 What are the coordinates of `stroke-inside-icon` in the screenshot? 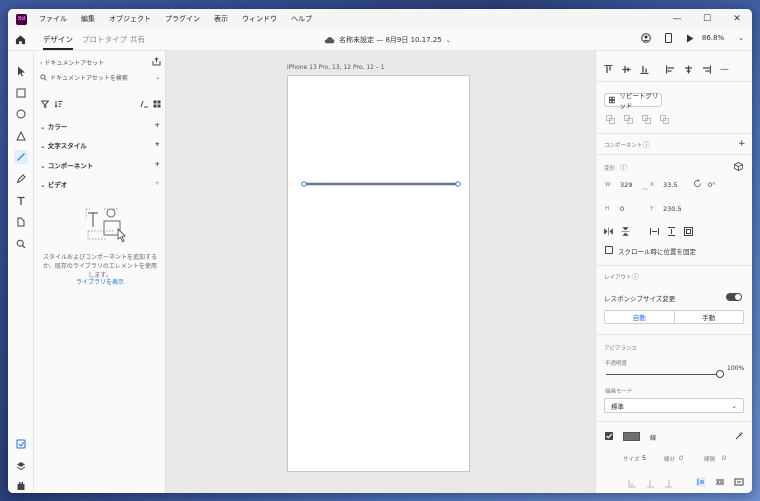 It's located at (701, 482).